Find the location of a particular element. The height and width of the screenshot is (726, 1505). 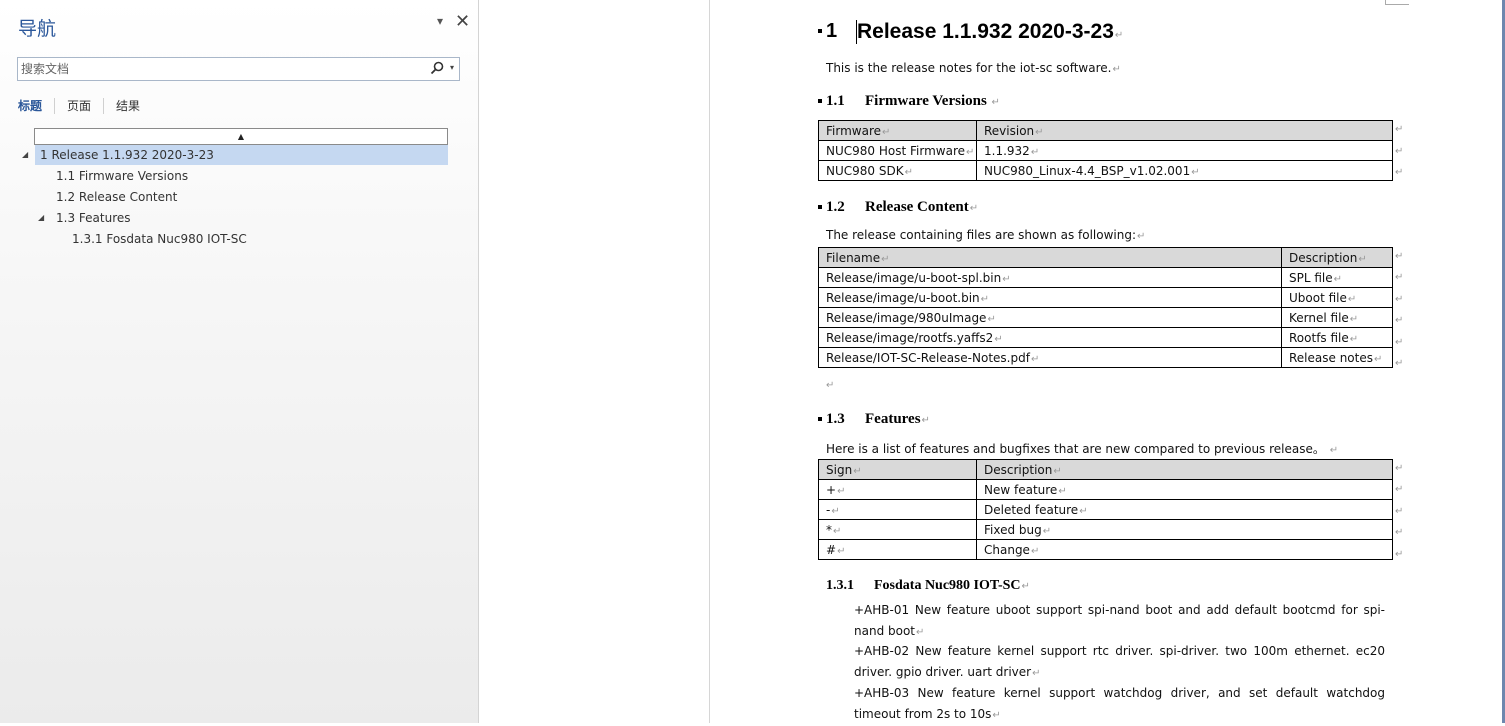

tree-item-fosdata-nuc980: 1.3.1 Fosdata Nuc980 IOT-SC is located at coordinates (159, 239).